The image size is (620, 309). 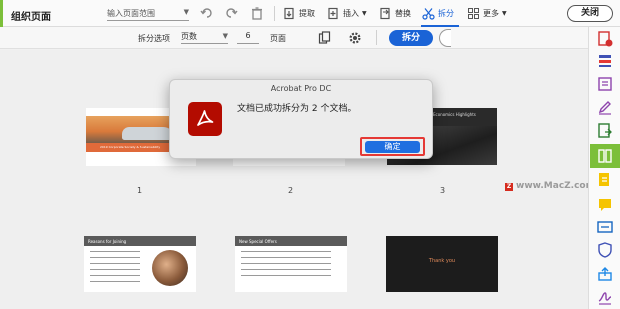 I want to click on gear-icon, so click(x=355, y=38).